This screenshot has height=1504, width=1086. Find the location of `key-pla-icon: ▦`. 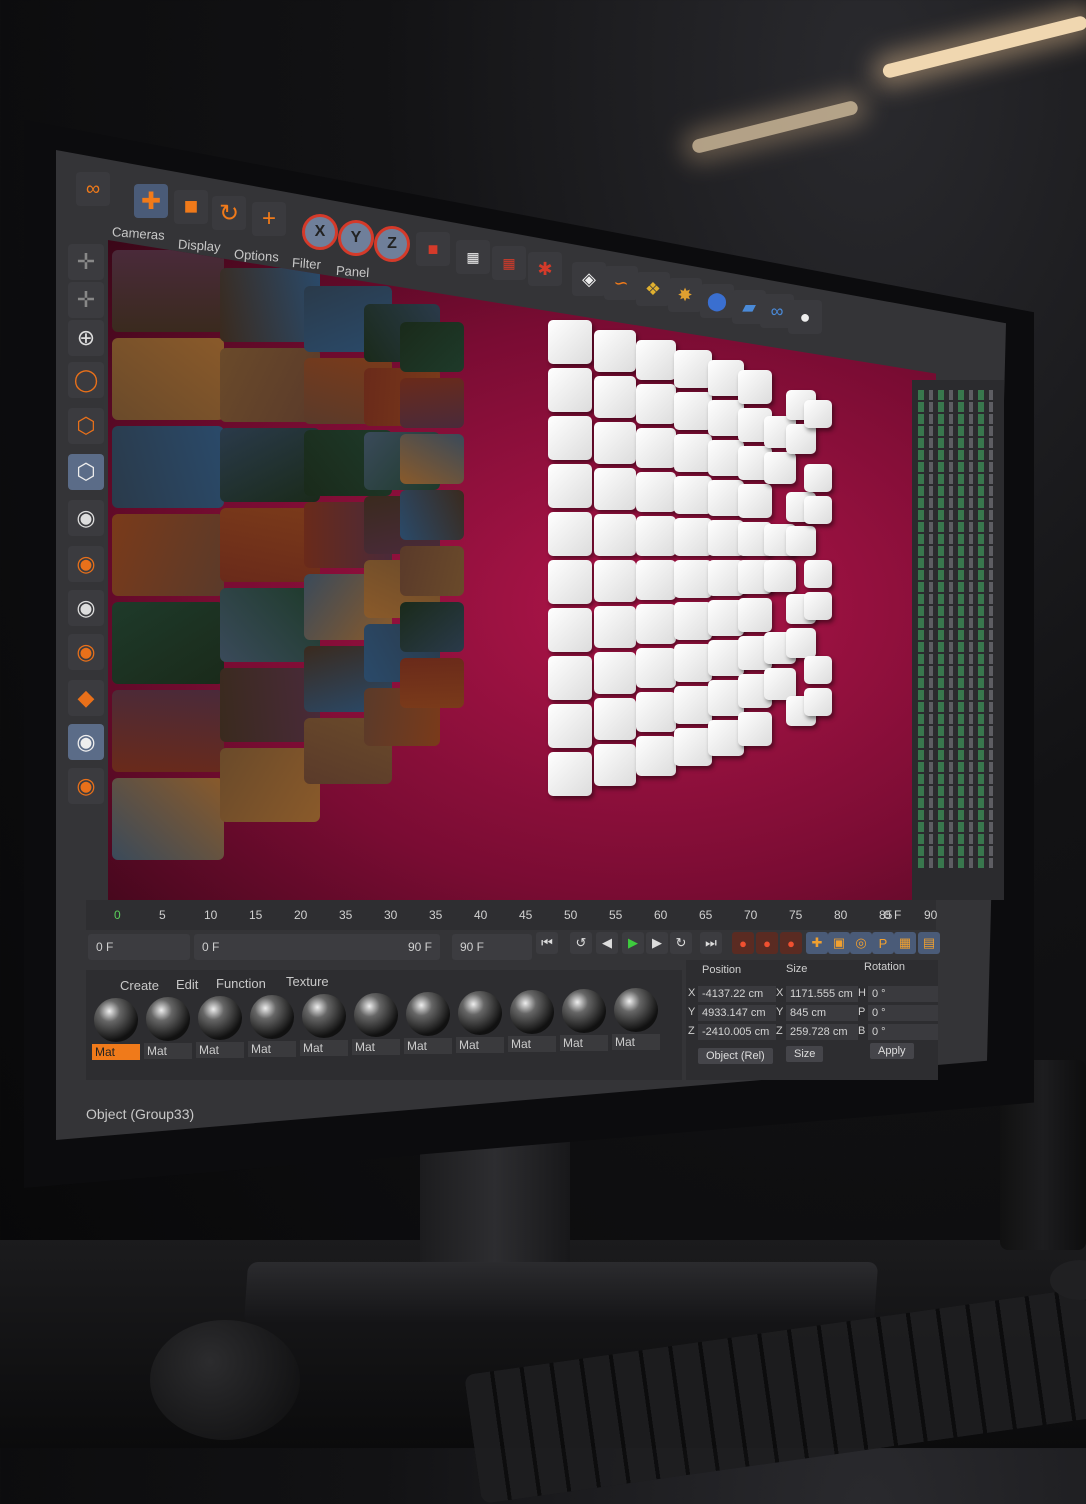

key-pla-icon: ▦ is located at coordinates (905, 943).